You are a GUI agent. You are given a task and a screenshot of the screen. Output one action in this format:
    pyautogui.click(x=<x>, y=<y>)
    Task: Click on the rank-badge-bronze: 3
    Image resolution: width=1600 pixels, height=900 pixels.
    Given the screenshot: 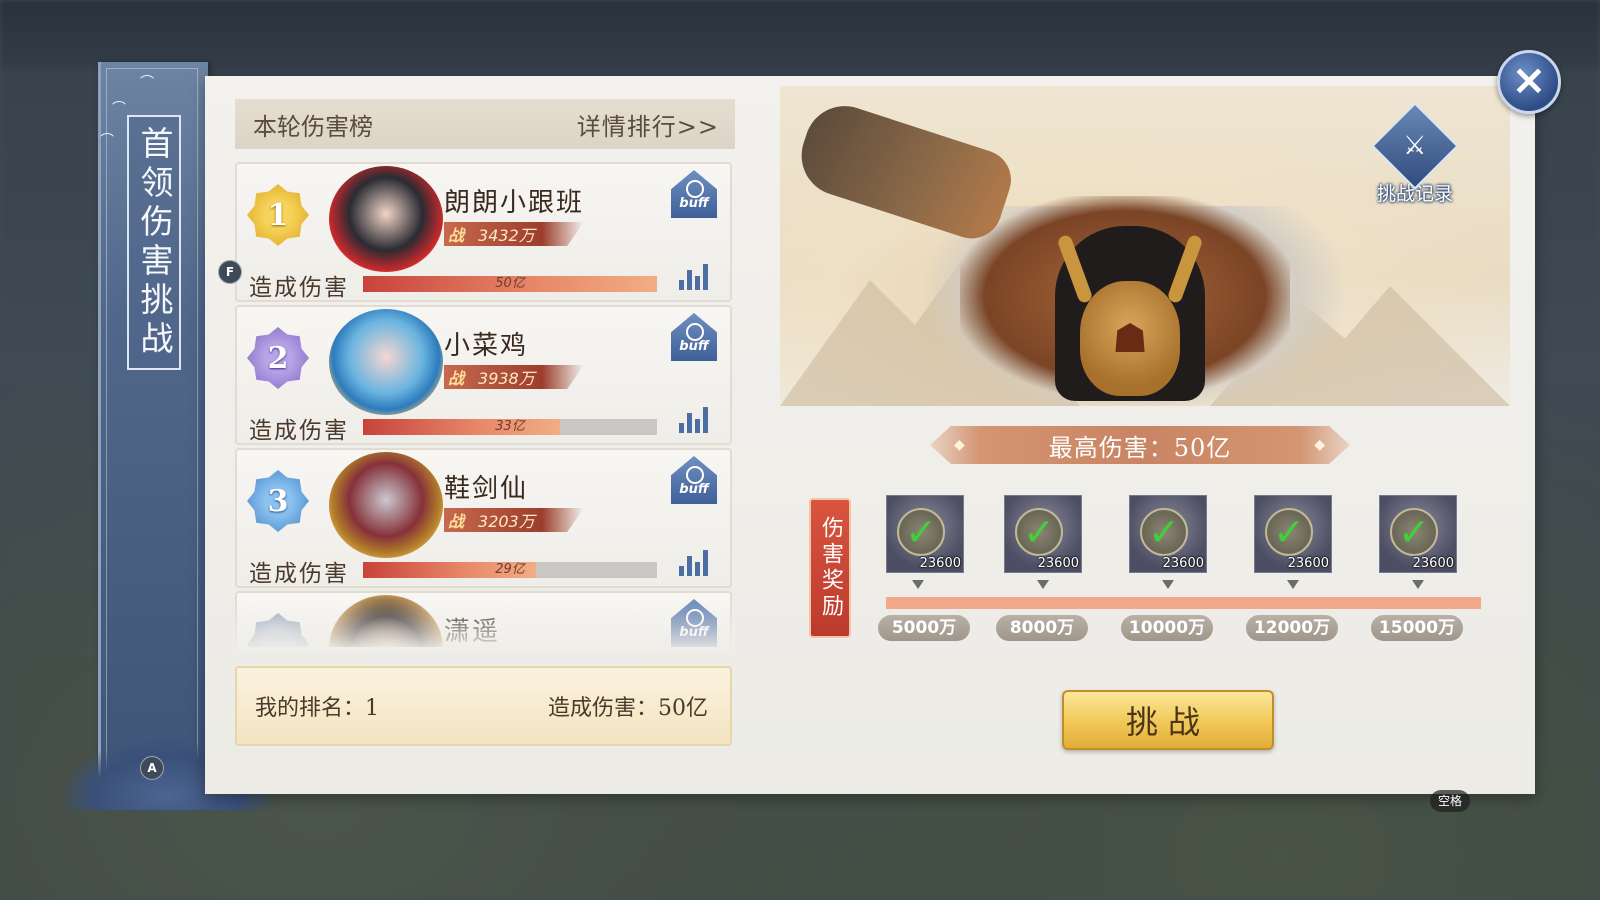 What is the action you would take?
    pyautogui.click(x=278, y=501)
    